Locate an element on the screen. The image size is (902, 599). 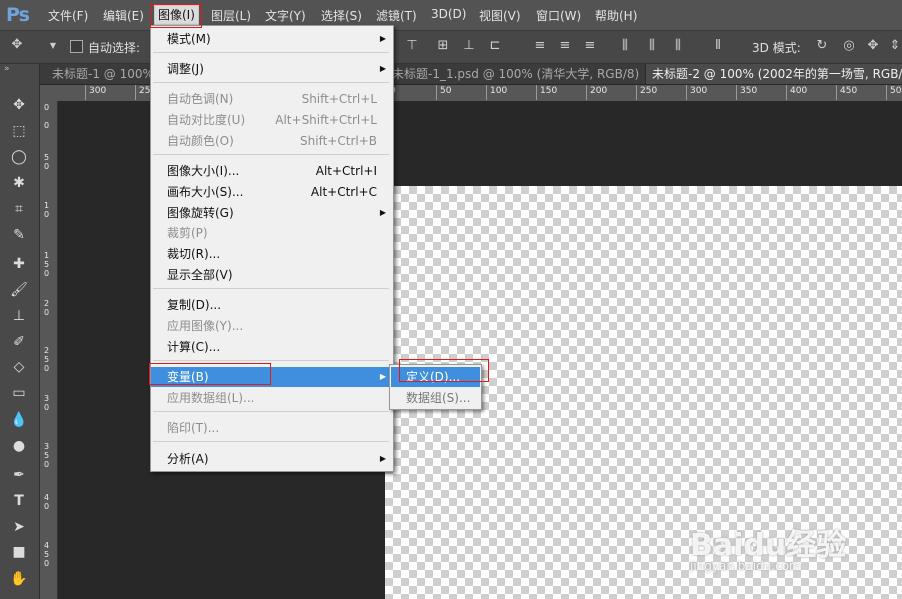
menu-item-analysis: 分析(A) ▶ is located at coordinates (272, 459).